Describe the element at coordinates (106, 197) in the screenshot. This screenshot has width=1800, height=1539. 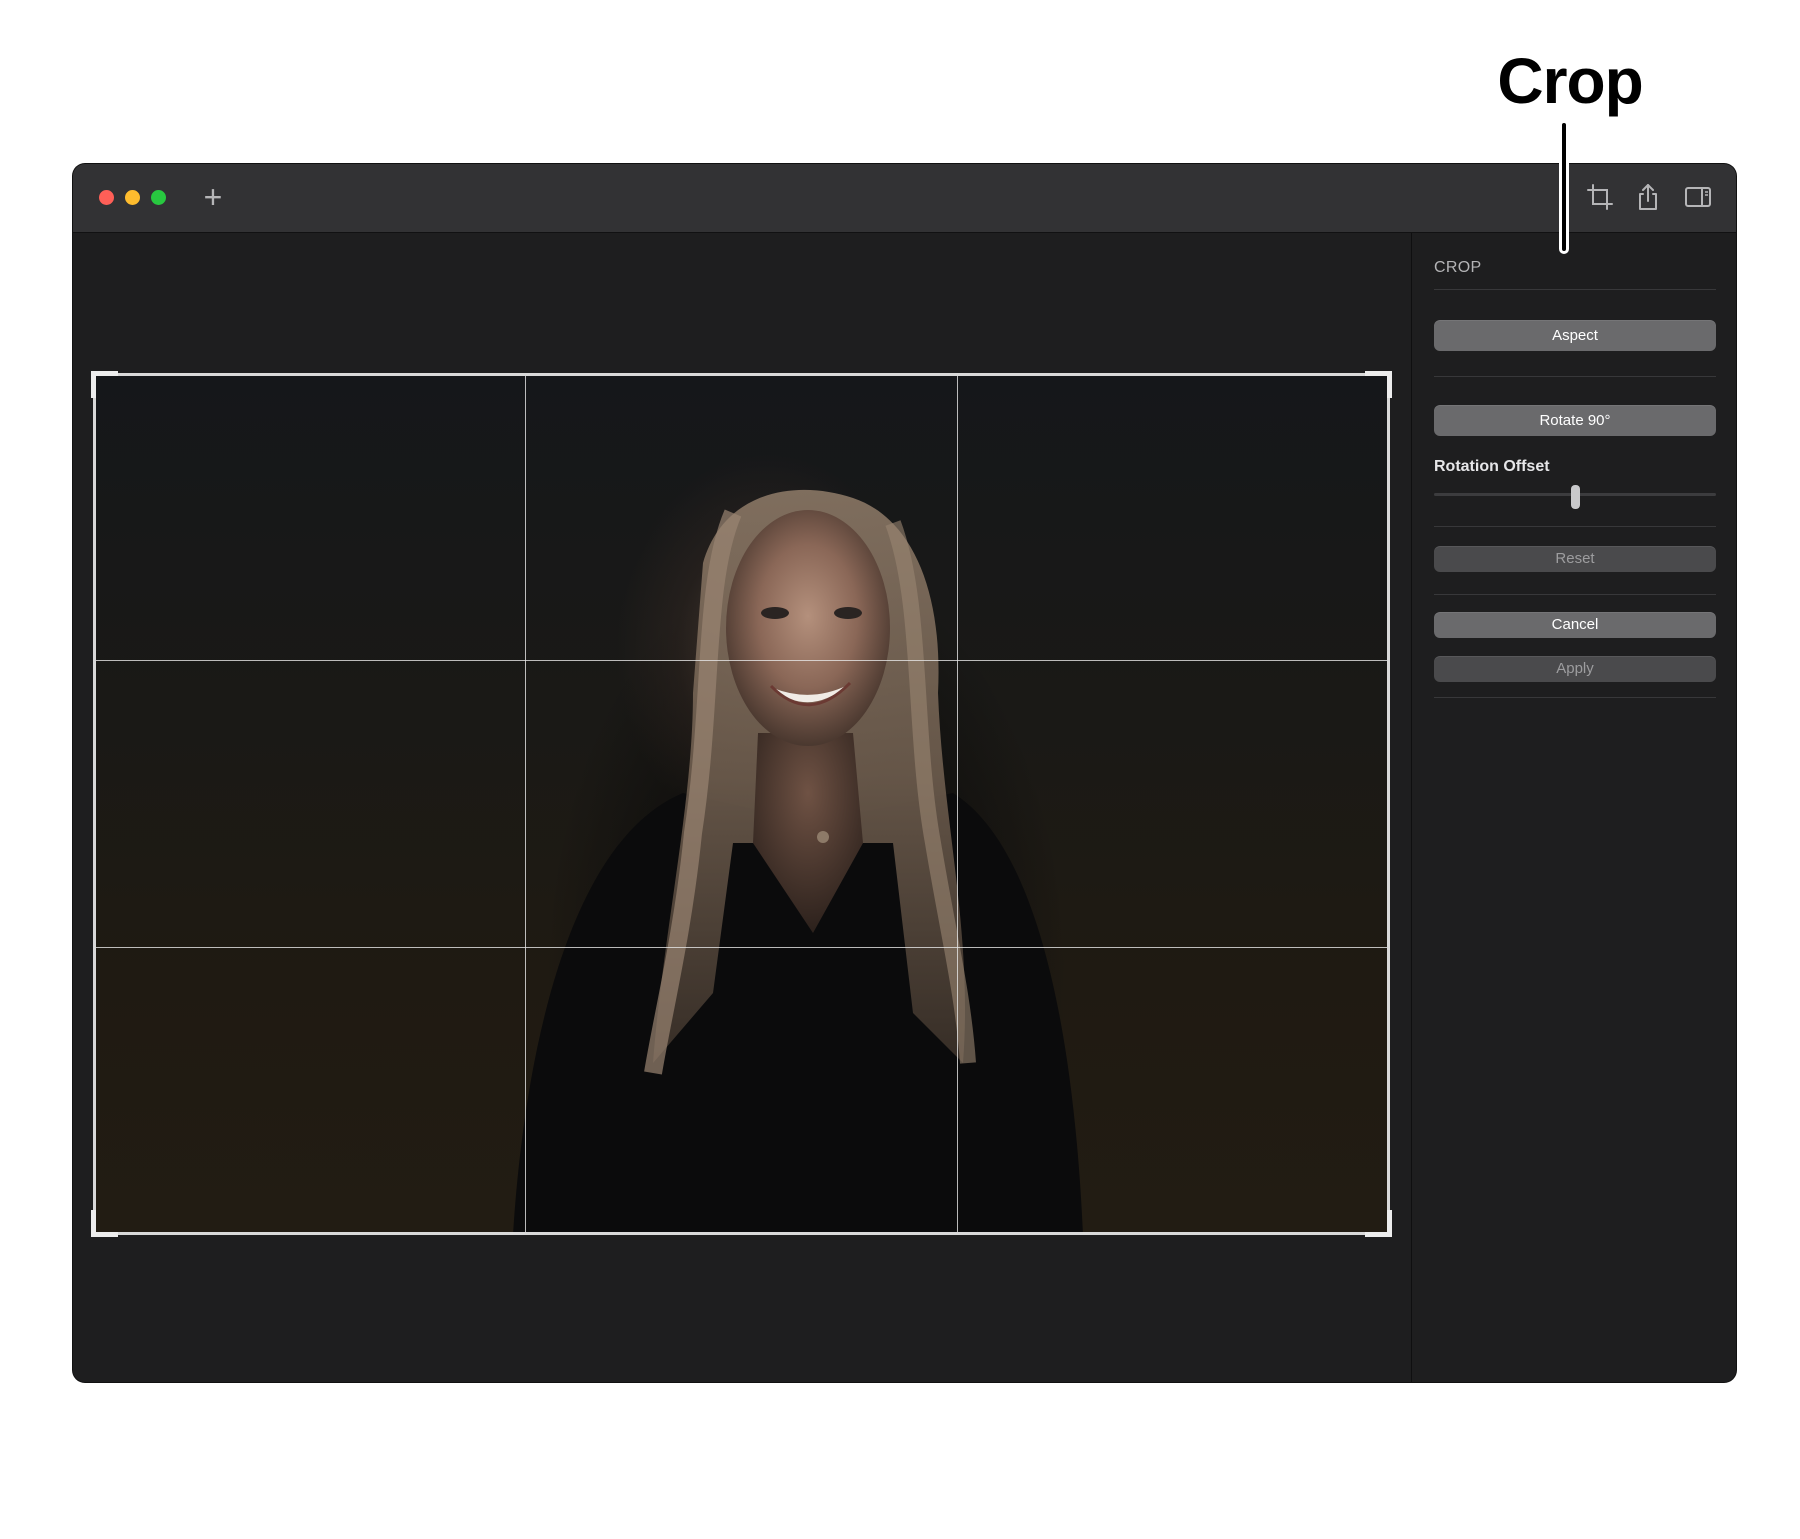
I see `close-window-button` at that location.